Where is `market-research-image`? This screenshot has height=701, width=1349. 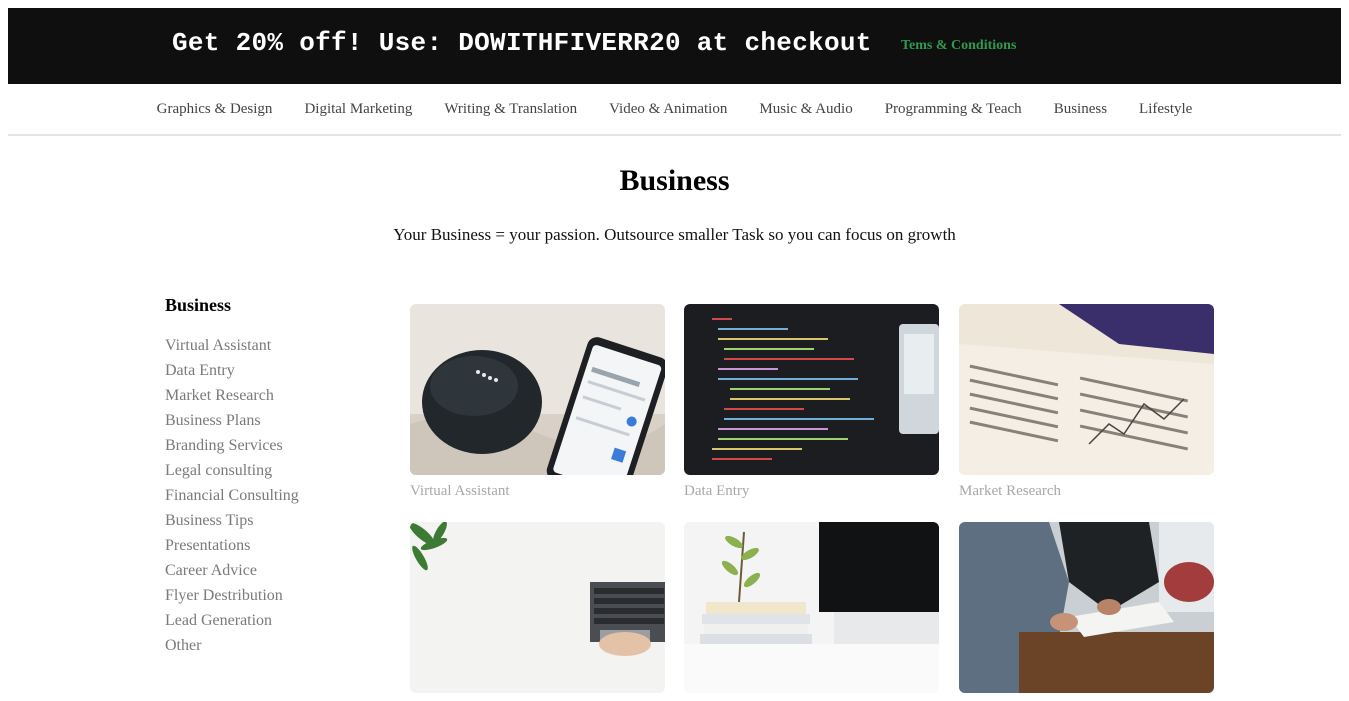
market-research-image is located at coordinates (1086, 389).